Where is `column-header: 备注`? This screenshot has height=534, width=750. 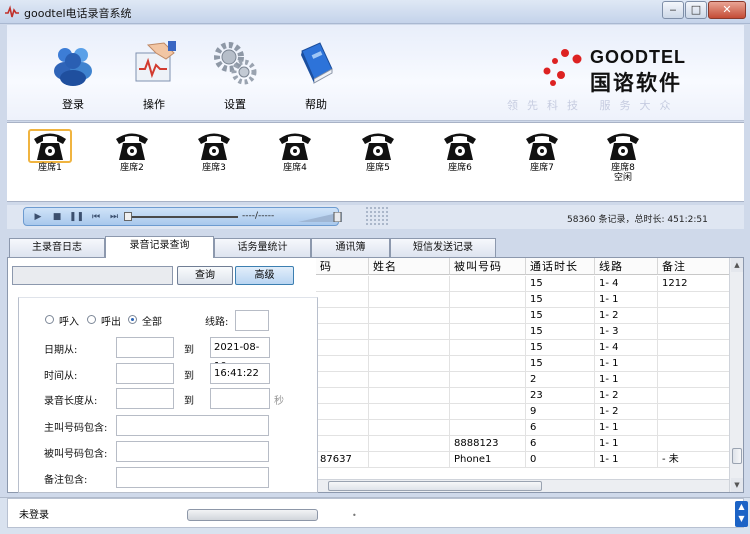 column-header: 备注 is located at coordinates (697, 266).